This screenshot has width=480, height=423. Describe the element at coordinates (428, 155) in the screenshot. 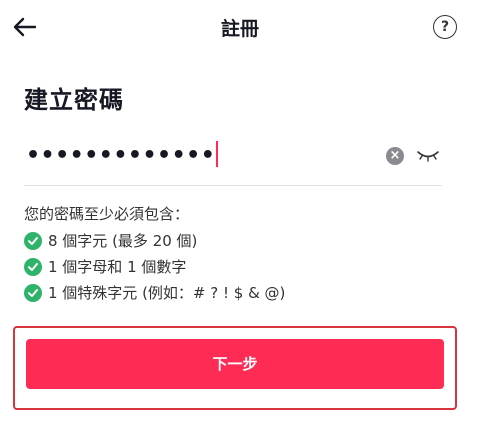

I see `eye-closed-icon` at that location.